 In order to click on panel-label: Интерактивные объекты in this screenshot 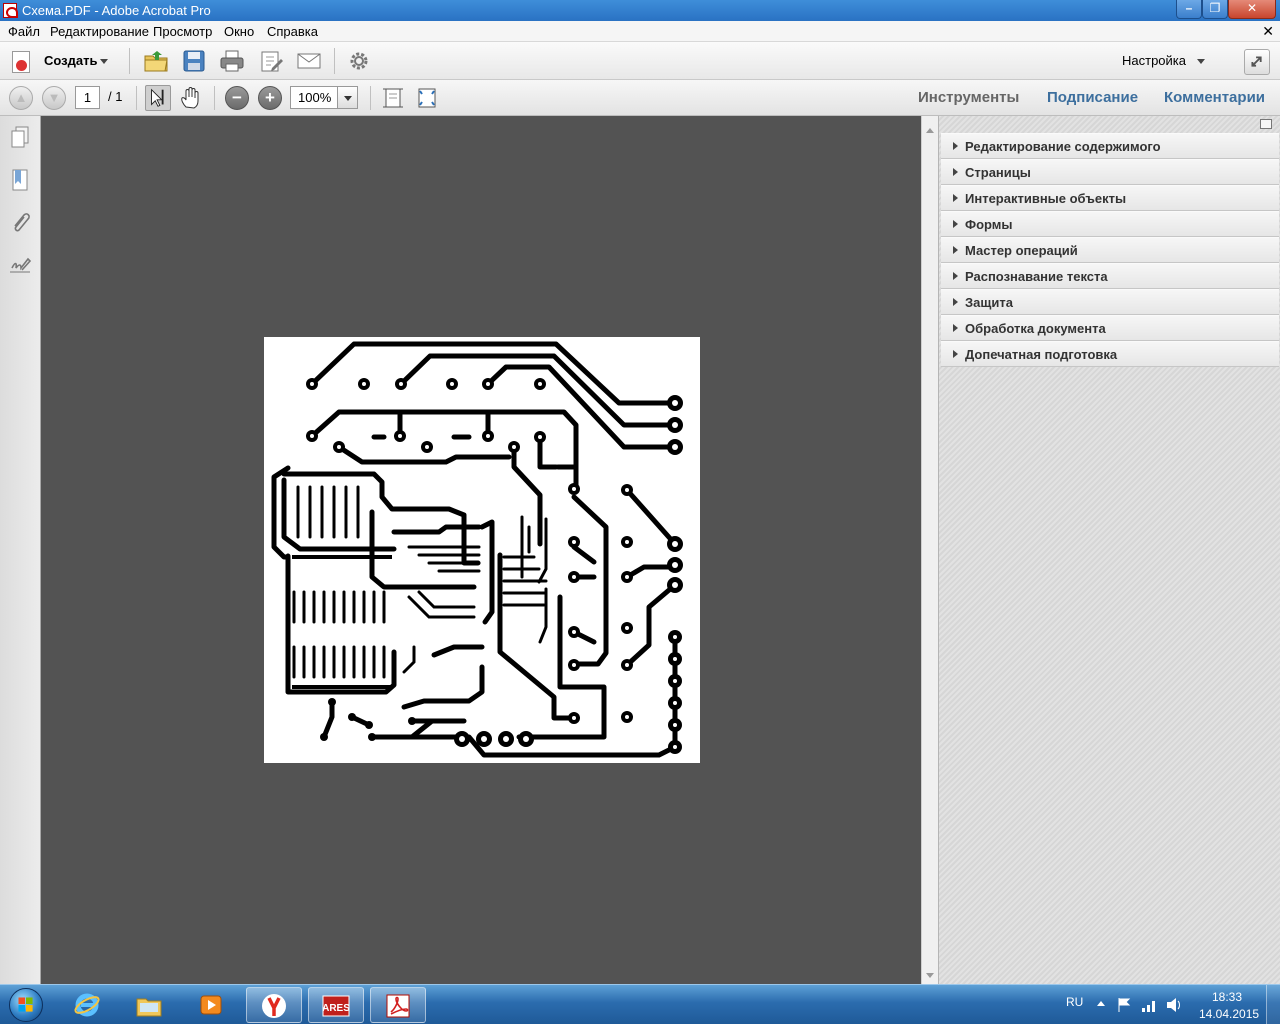, I will do `click(1046, 198)`.